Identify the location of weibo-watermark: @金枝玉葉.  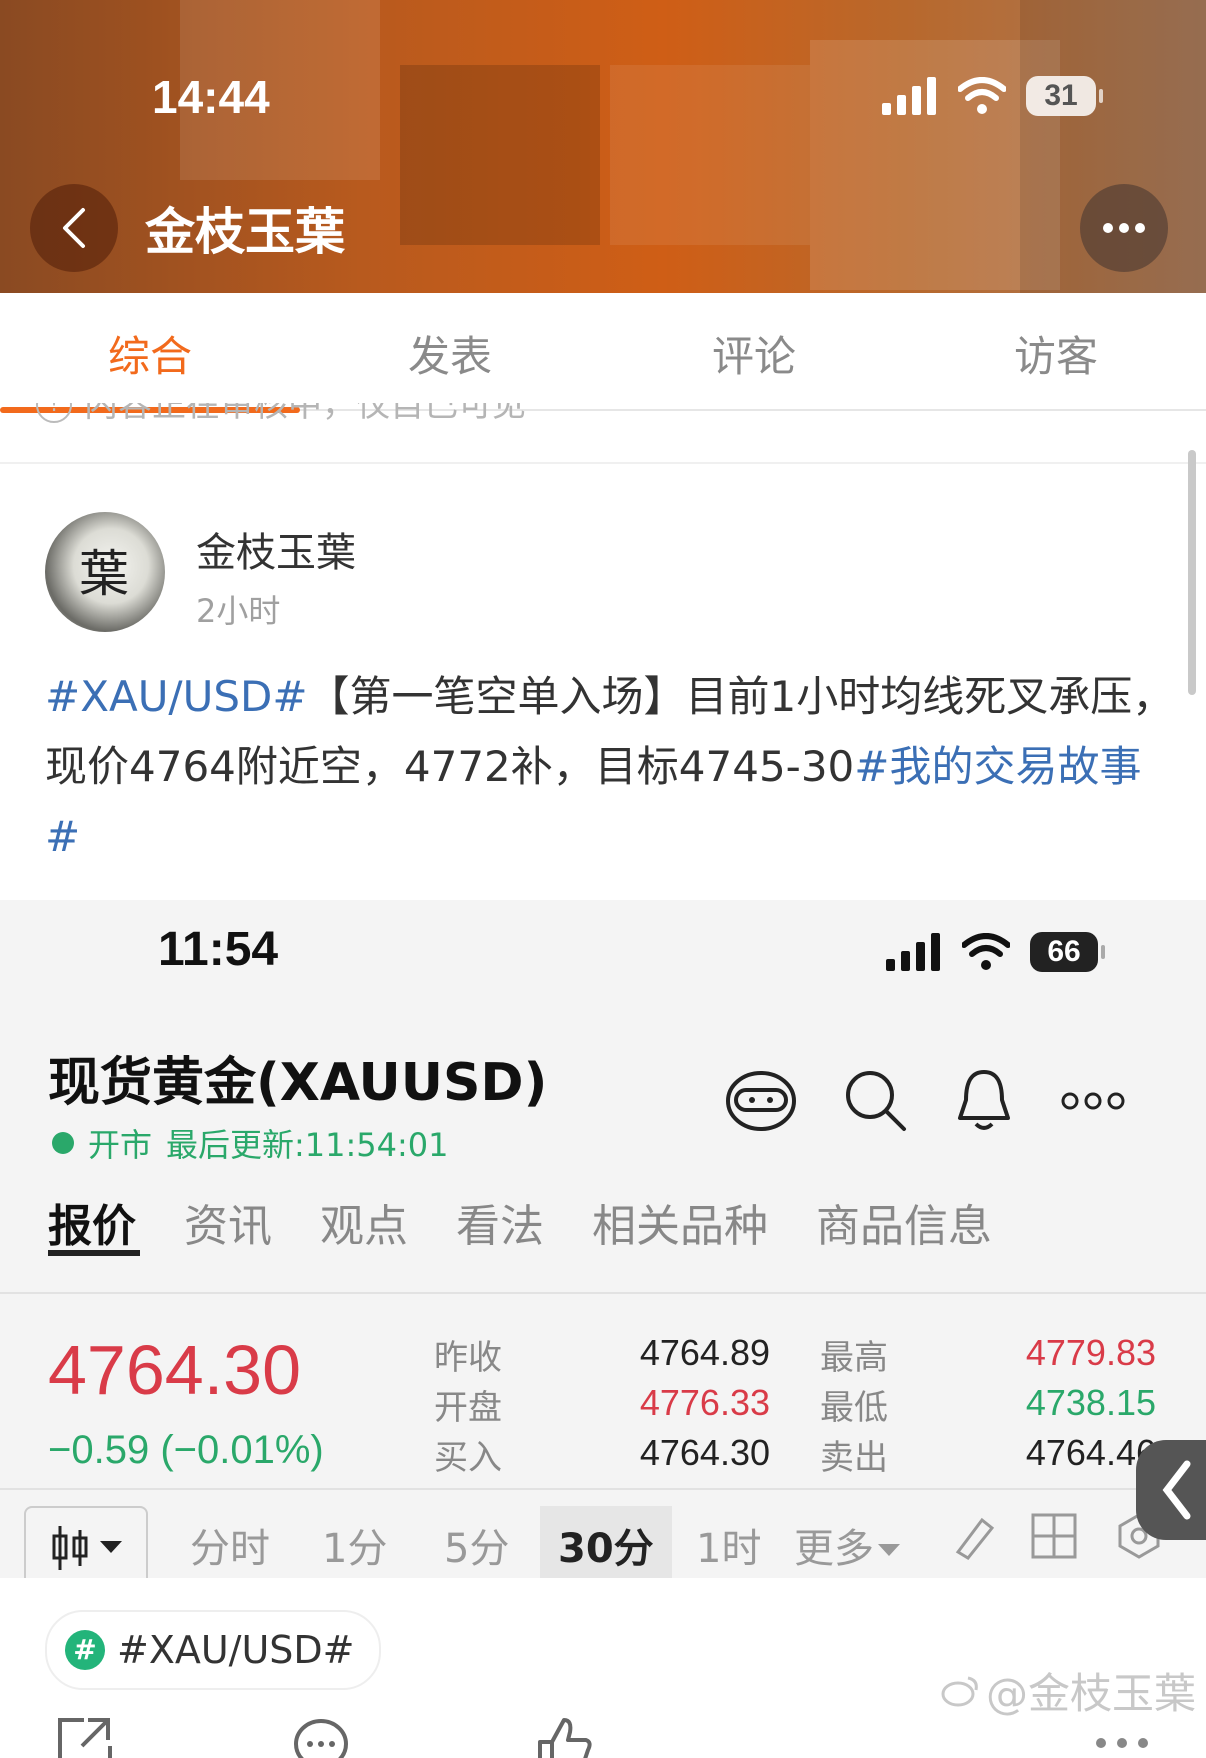
(1068, 1690).